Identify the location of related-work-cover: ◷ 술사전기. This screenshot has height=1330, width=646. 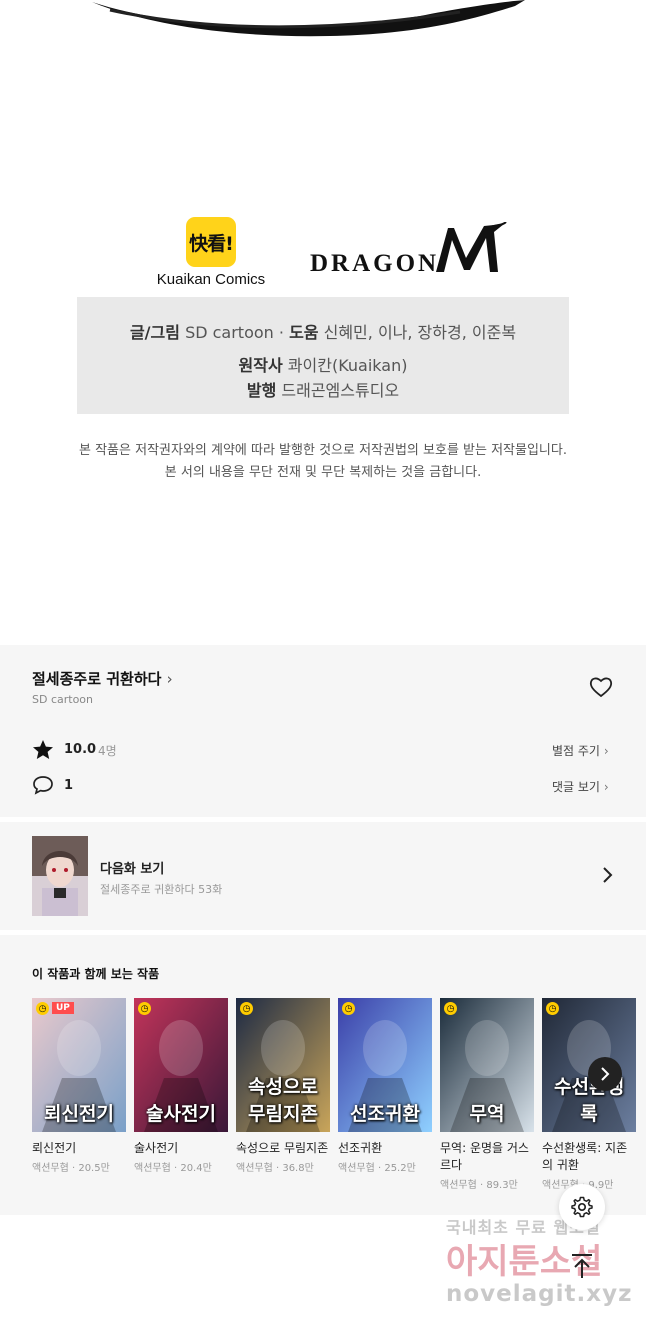
(181, 1065).